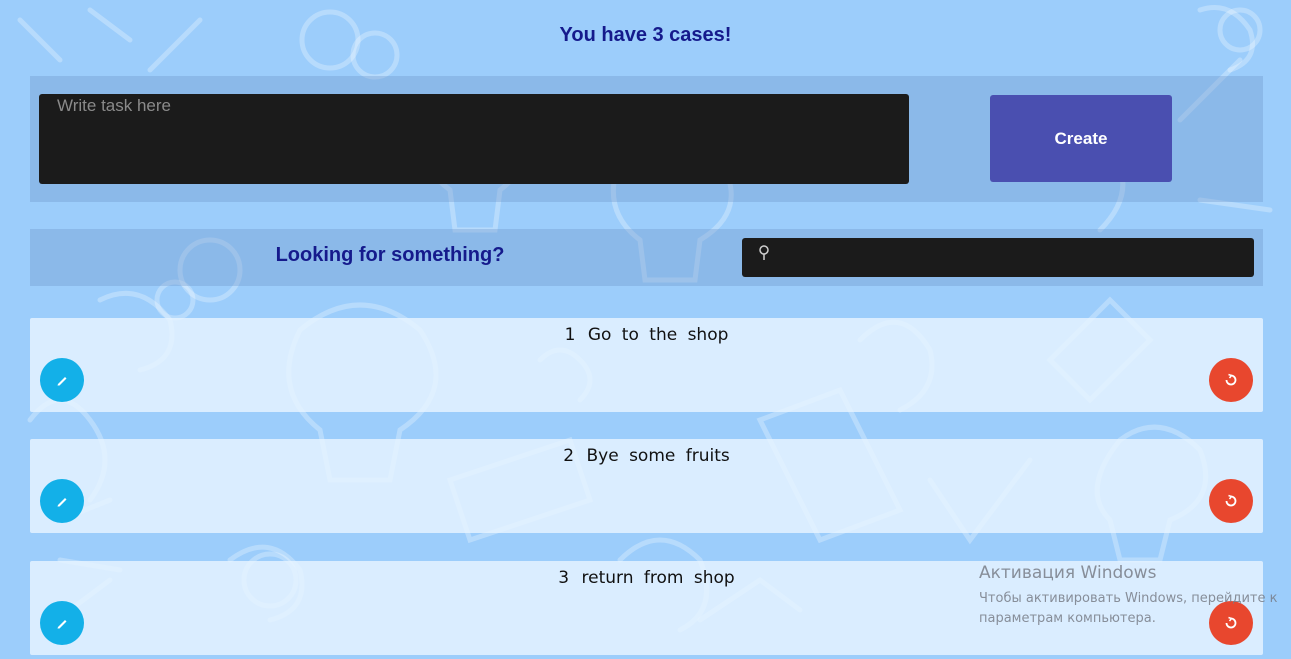 The height and width of the screenshot is (659, 1291). What do you see at coordinates (646, 365) in the screenshot?
I see `task-card: 1 Go to the shop` at bounding box center [646, 365].